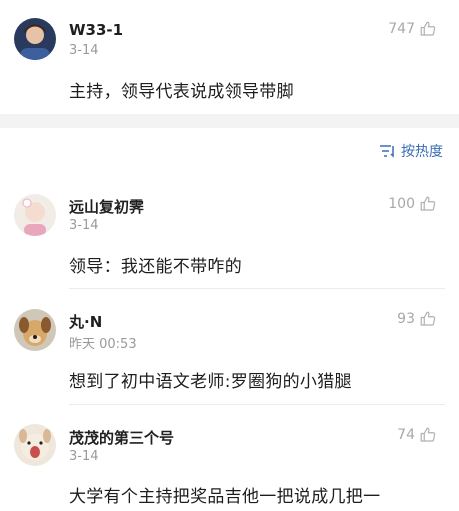 This screenshot has height=511, width=459. Describe the element at coordinates (417, 319) in the screenshot. I see `like-button: 93` at that location.